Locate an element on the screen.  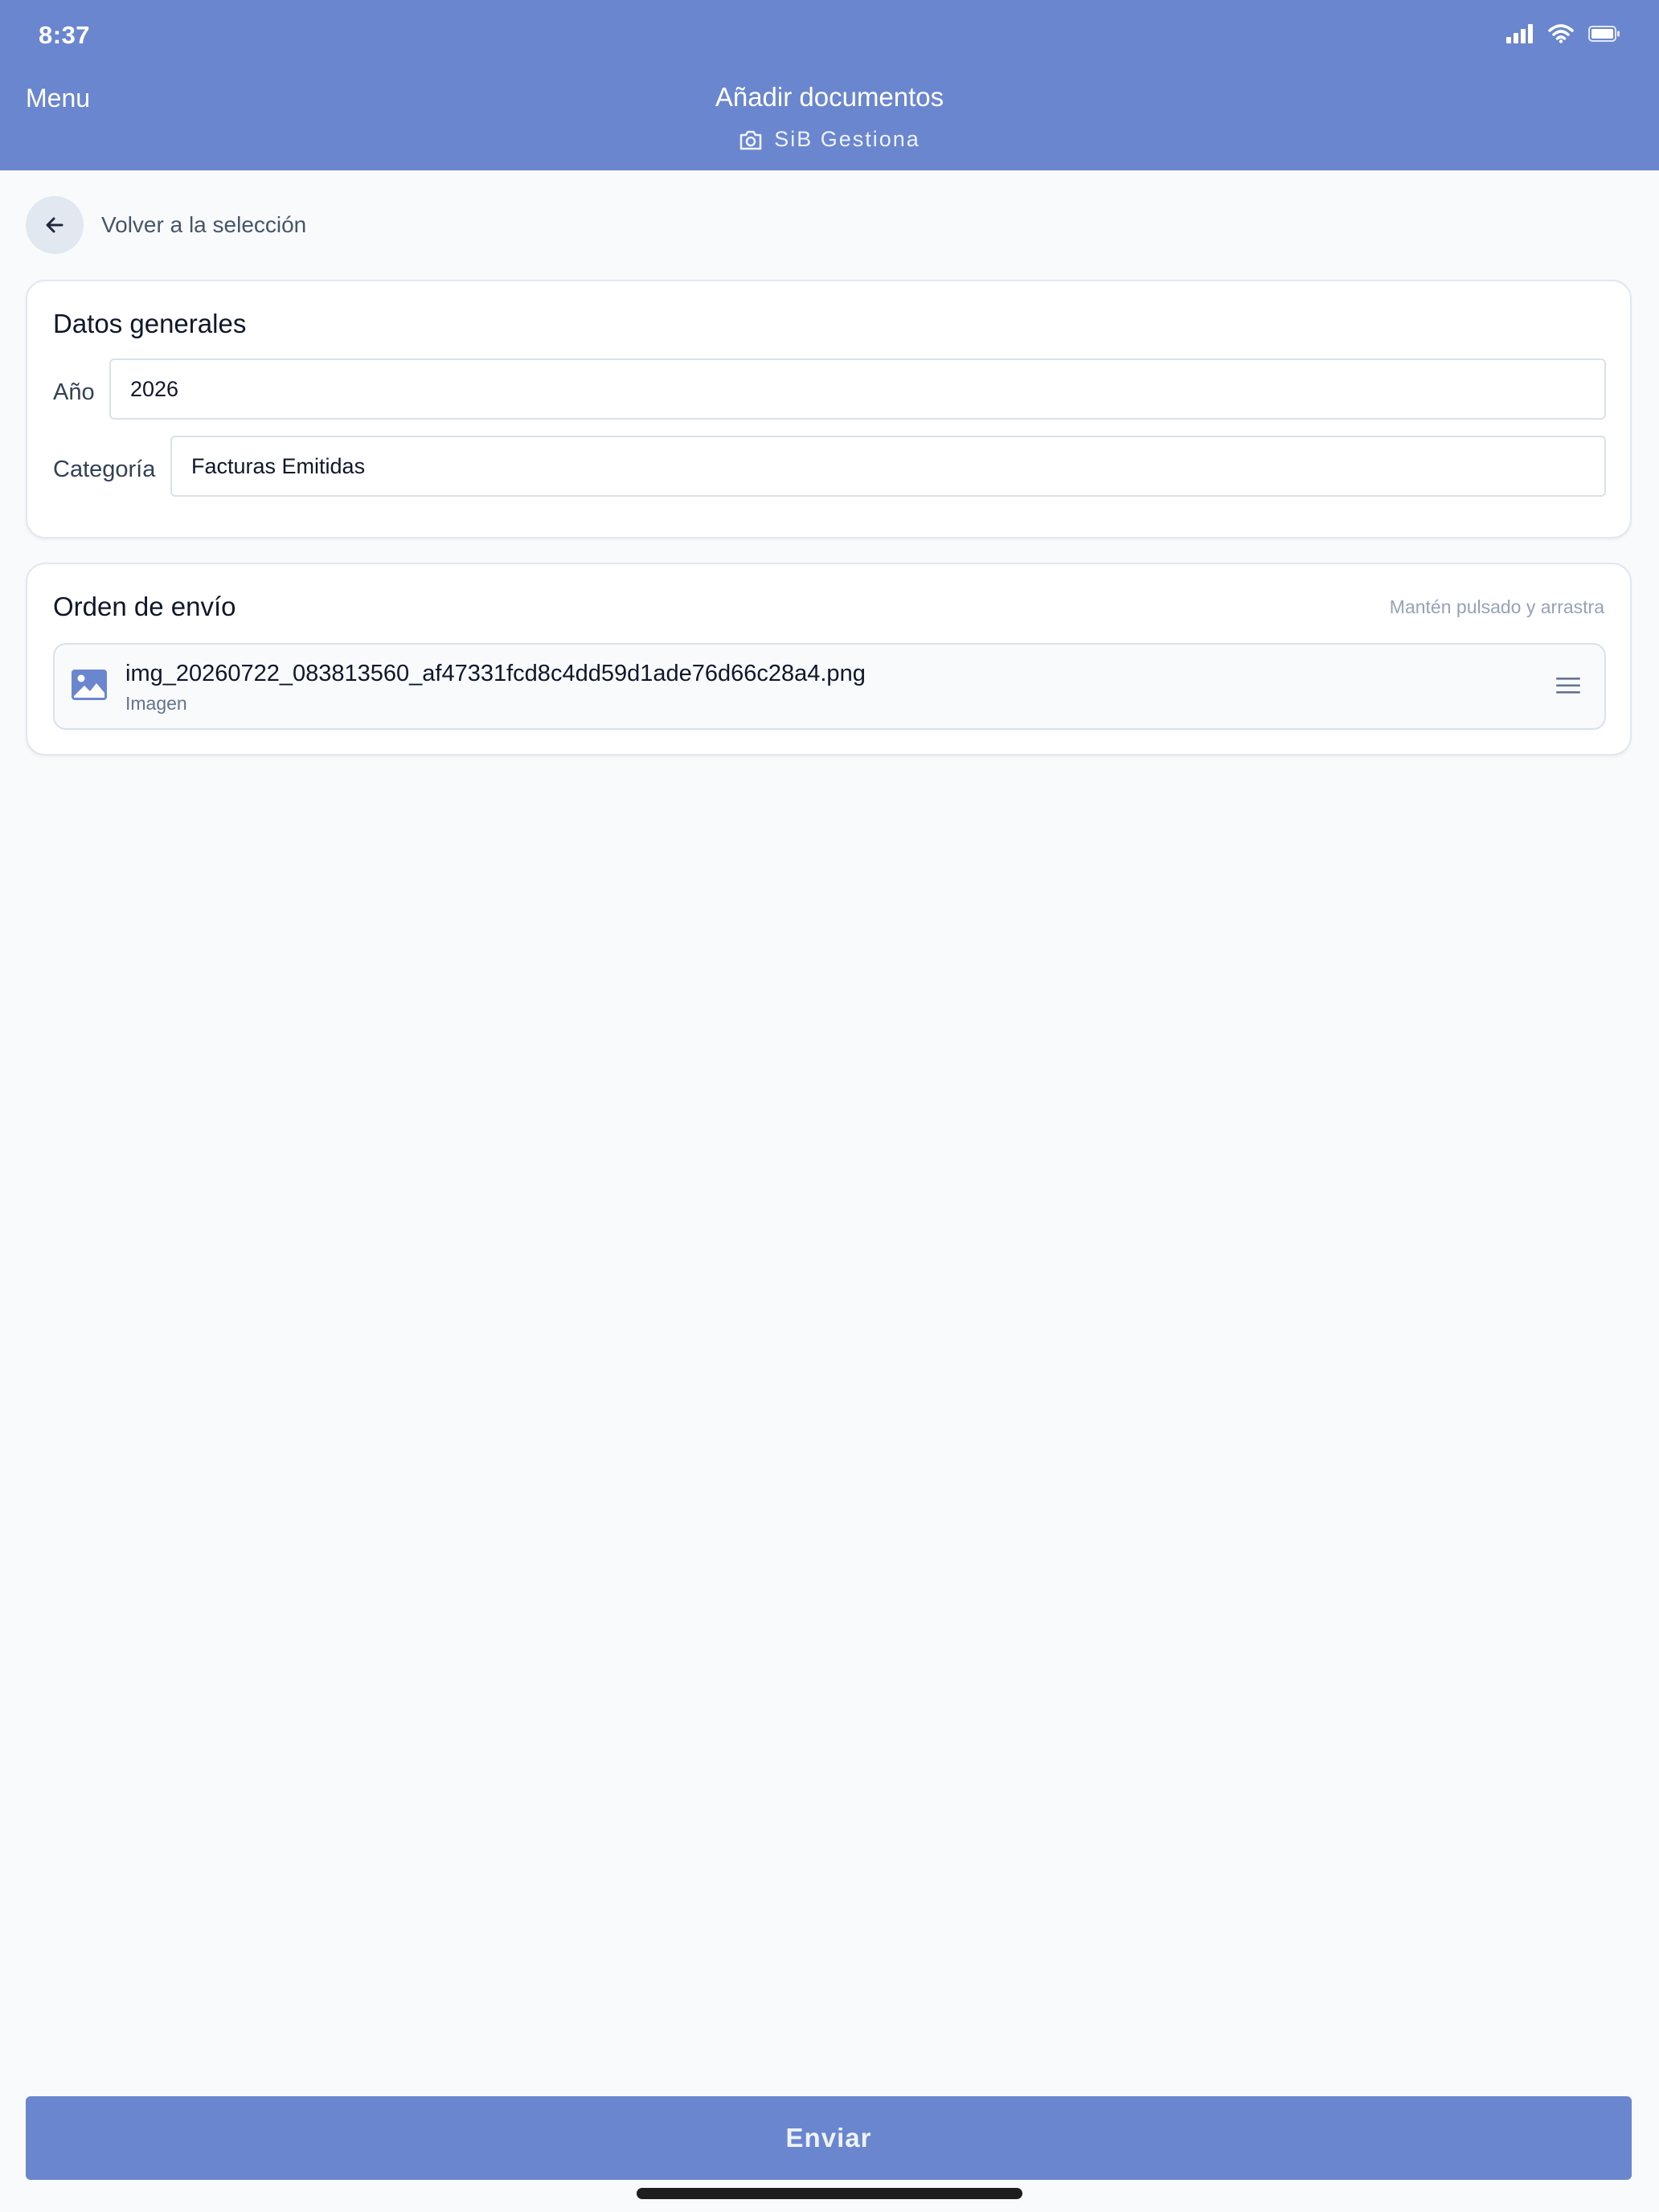
battery-icon is located at coordinates (1604, 34).